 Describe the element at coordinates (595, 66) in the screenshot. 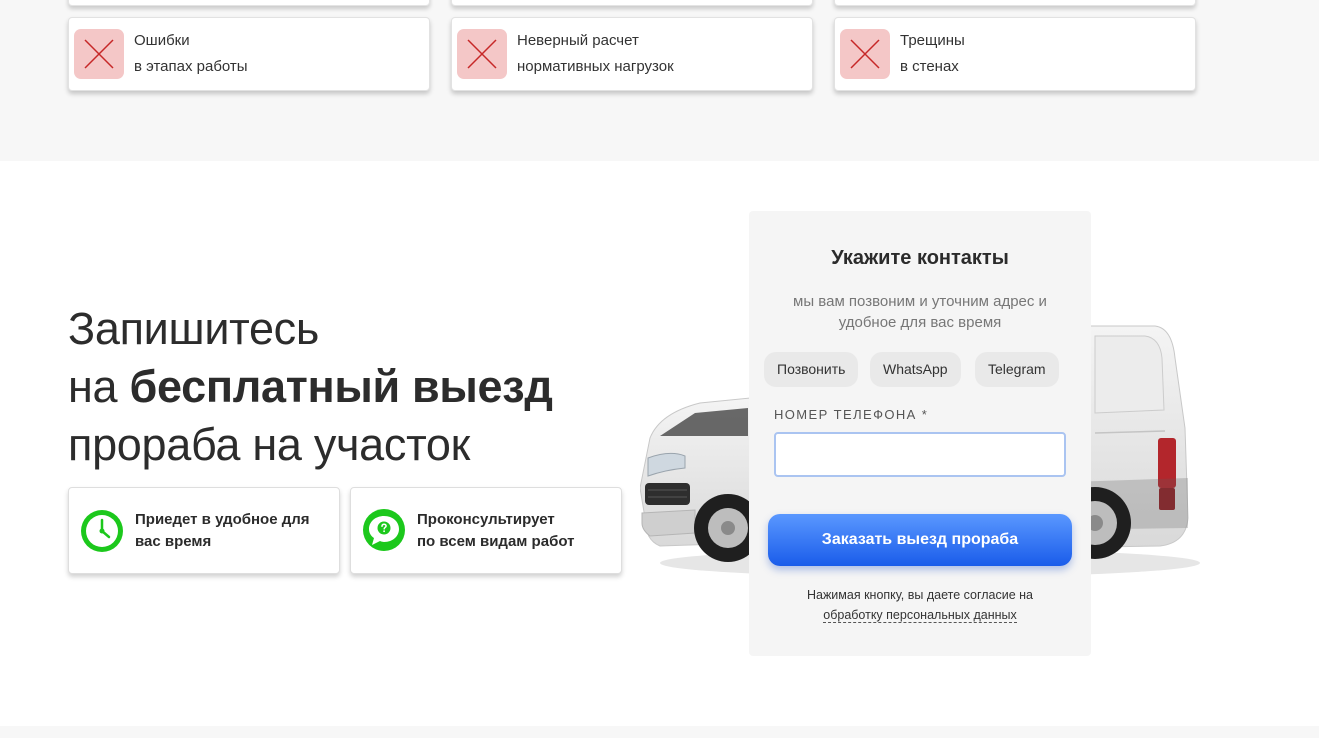

I see `problem-subtitle: нормативных нагрузок` at that location.